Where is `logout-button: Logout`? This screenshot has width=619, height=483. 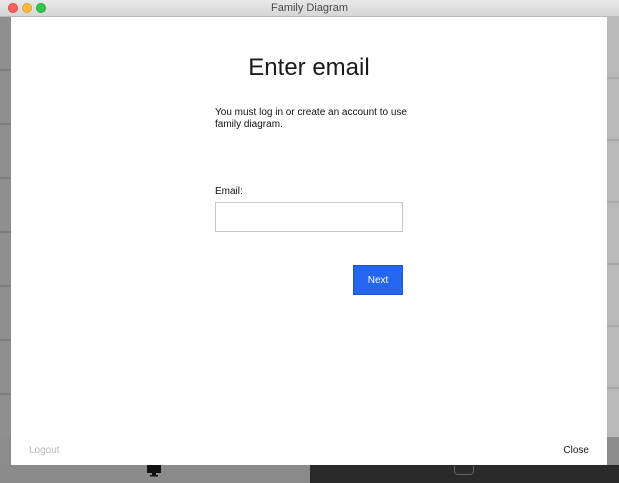 logout-button: Logout is located at coordinates (44, 450).